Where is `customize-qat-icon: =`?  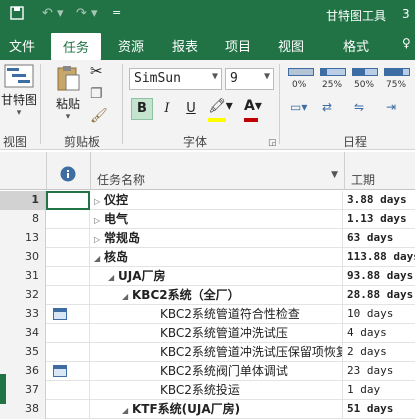
customize-qat-icon: = is located at coordinates (116, 12).